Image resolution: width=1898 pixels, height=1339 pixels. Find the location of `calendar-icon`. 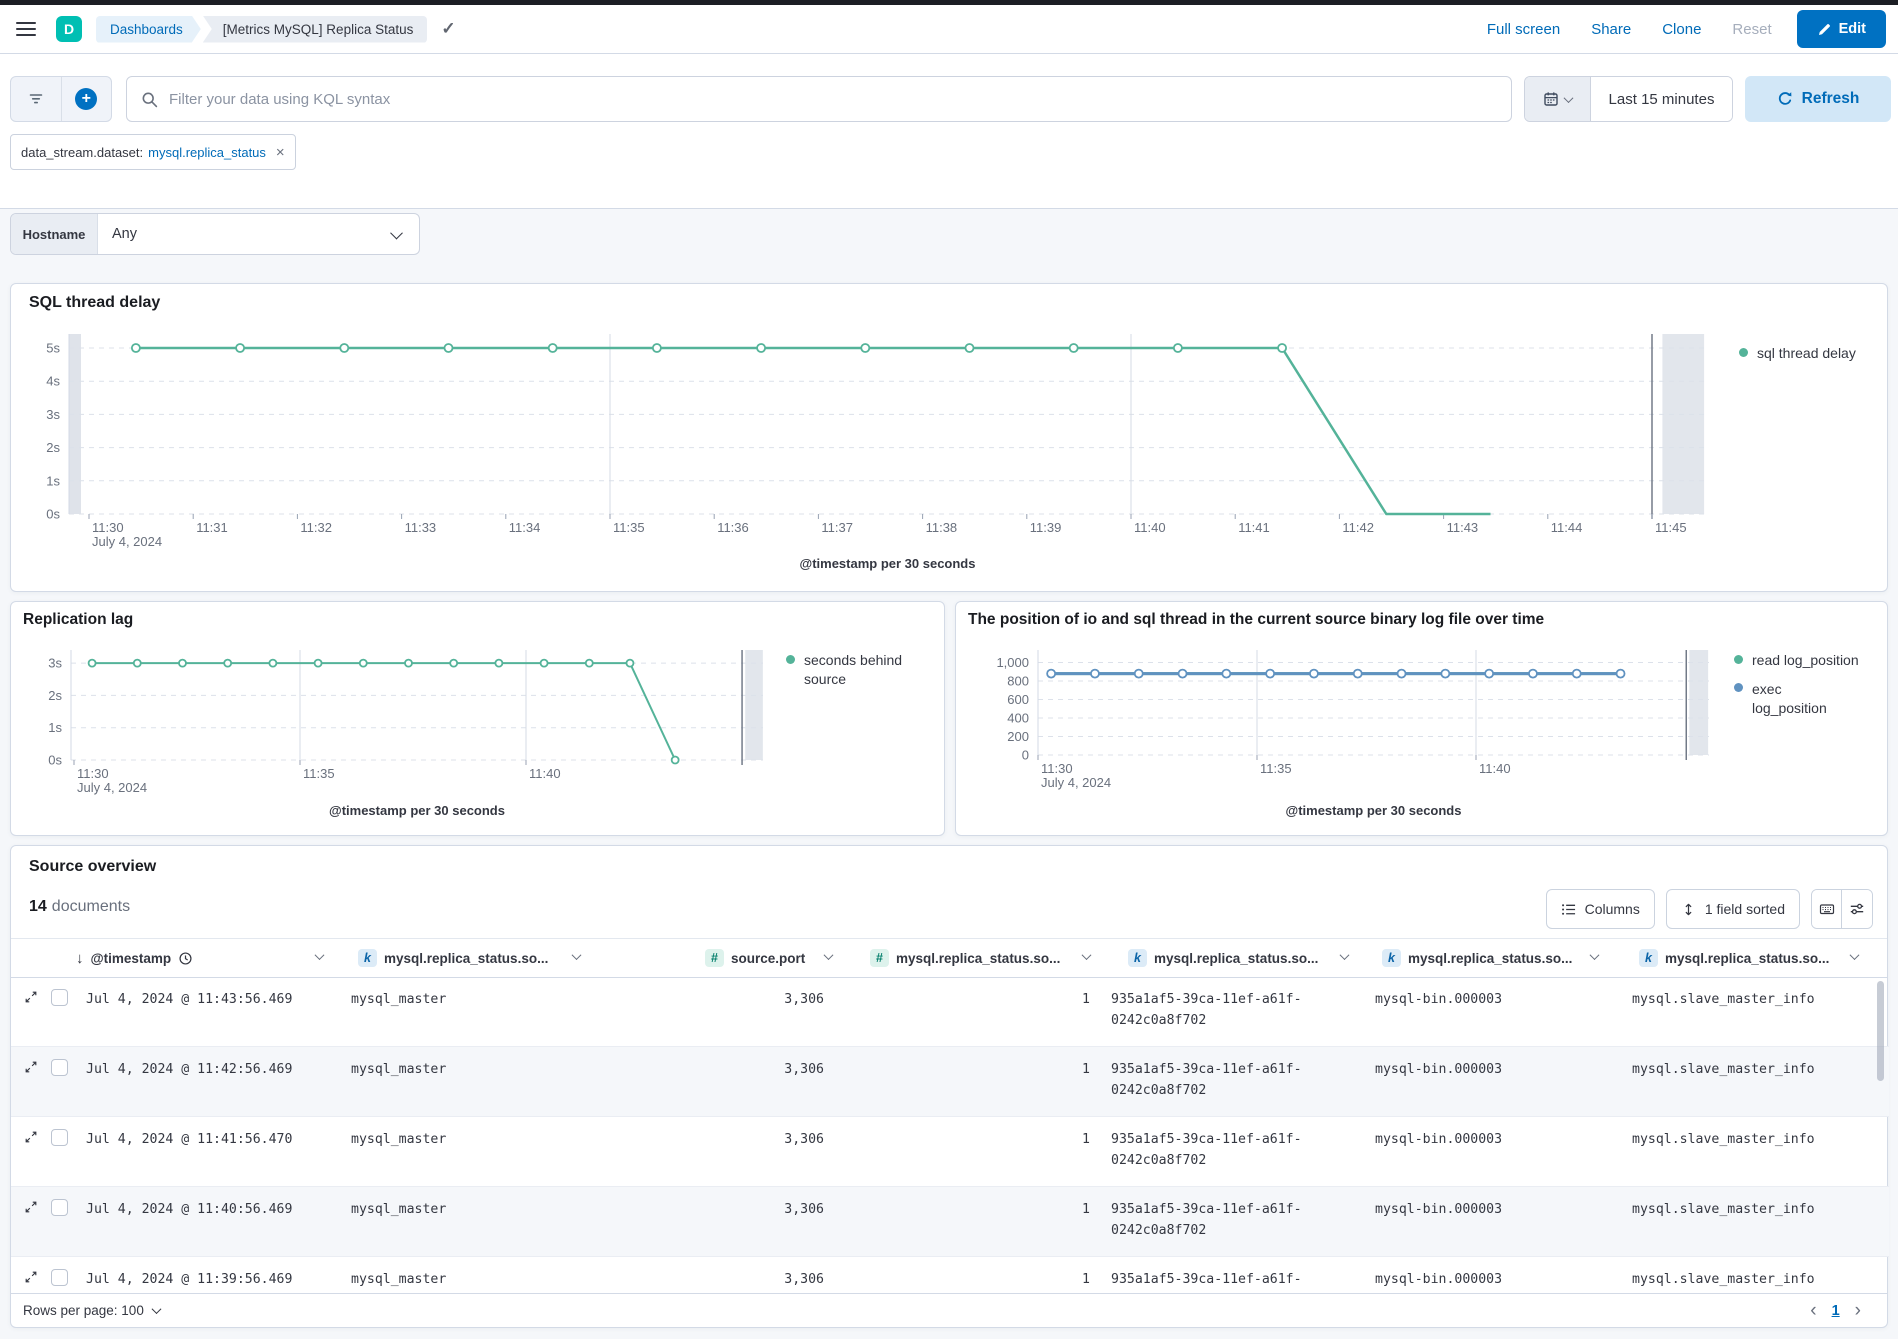

calendar-icon is located at coordinates (1551, 99).